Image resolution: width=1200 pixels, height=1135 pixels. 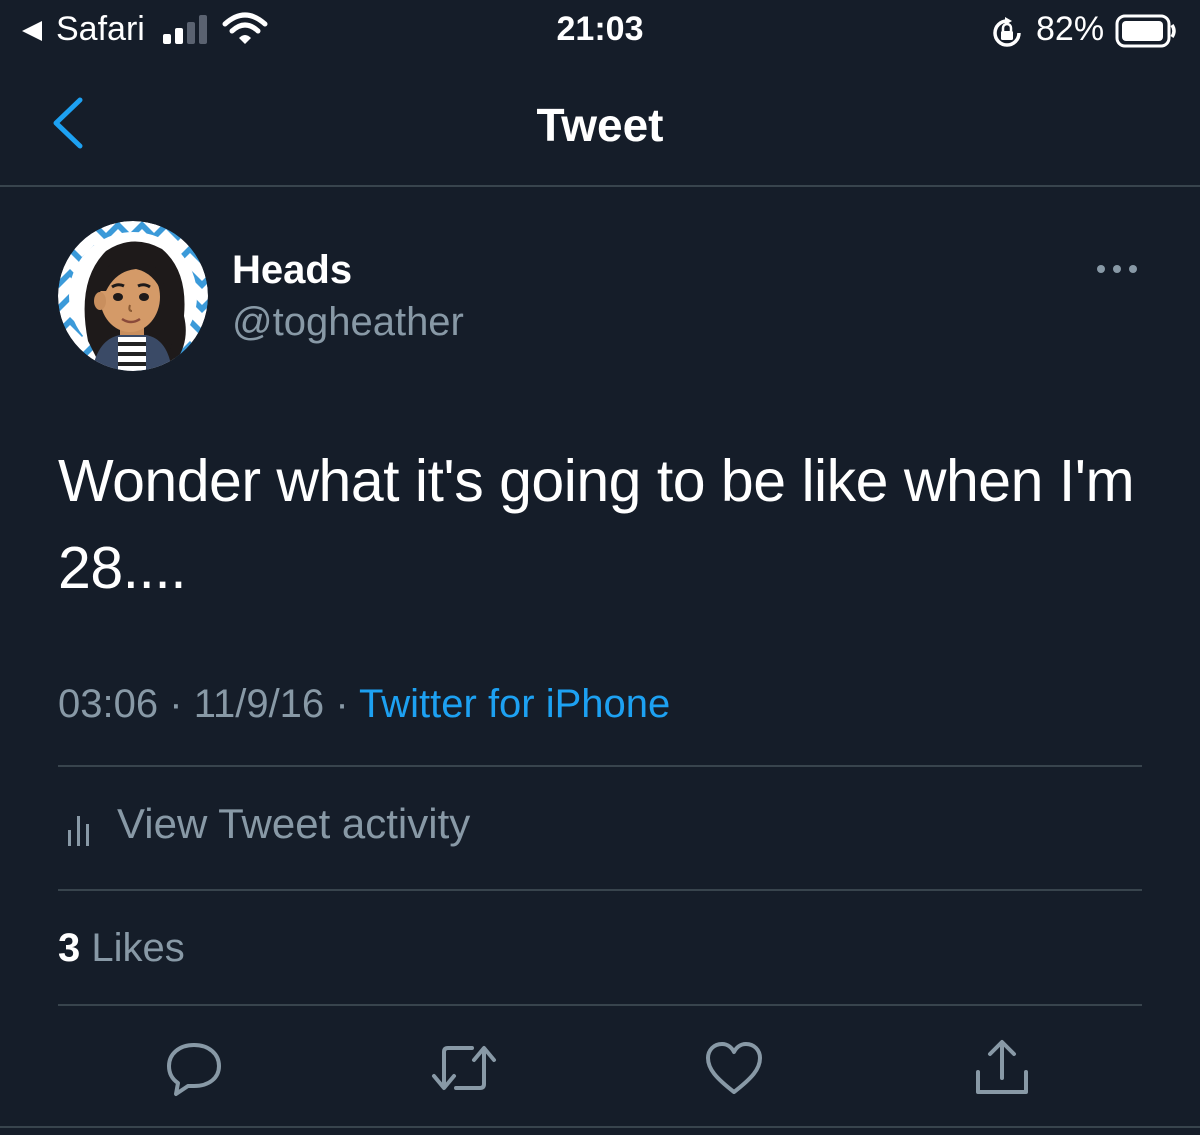 What do you see at coordinates (292, 270) in the screenshot?
I see `display-name: Heads` at bounding box center [292, 270].